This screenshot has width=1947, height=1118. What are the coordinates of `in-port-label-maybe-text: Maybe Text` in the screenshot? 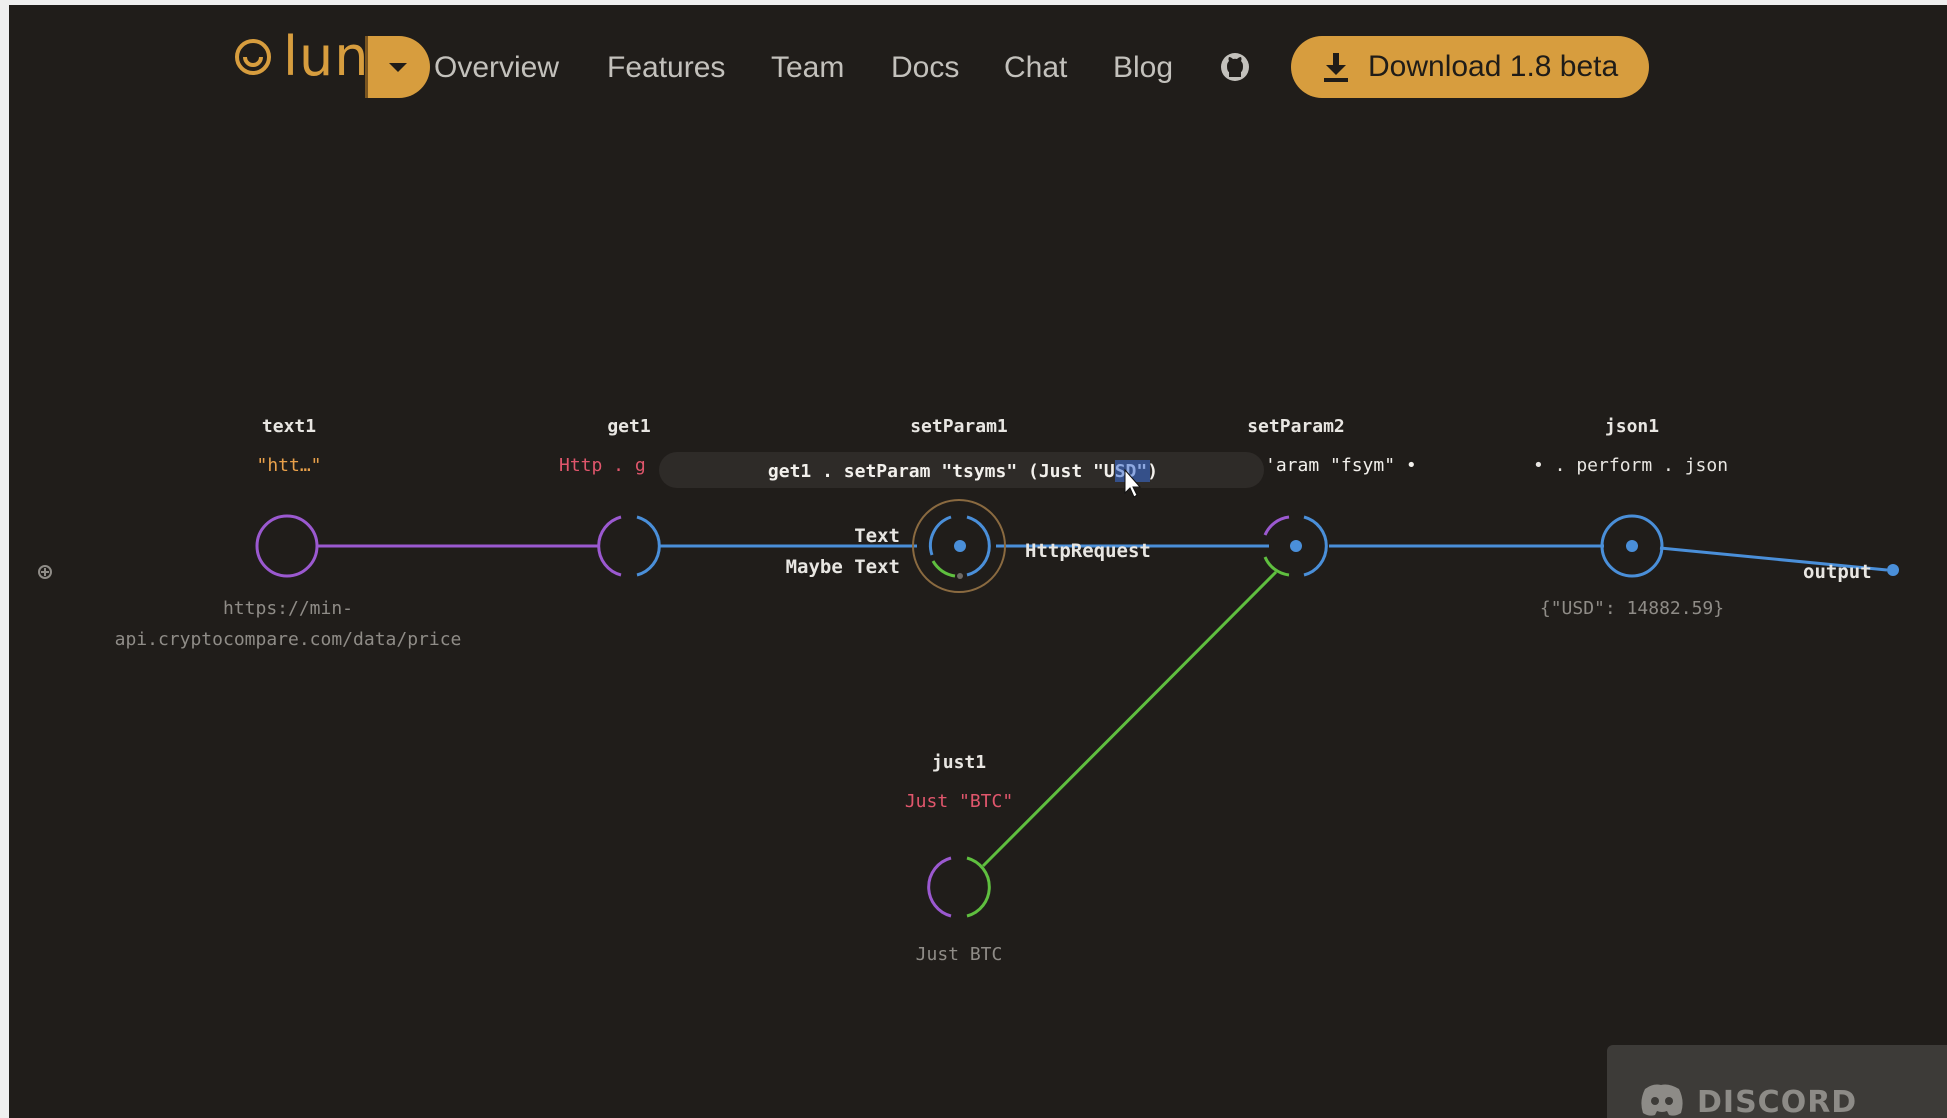 It's located at (843, 567).